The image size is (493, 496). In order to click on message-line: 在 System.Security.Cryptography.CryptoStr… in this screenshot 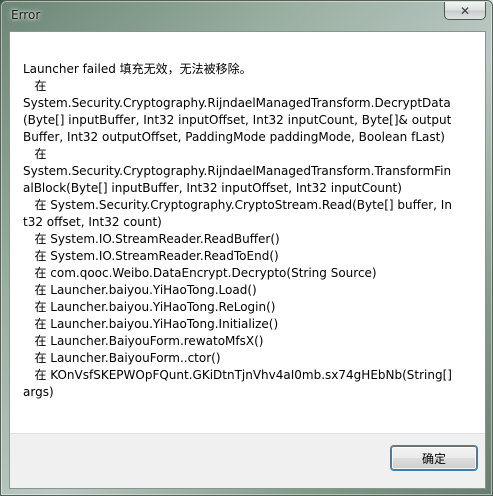, I will do `click(237, 213)`.